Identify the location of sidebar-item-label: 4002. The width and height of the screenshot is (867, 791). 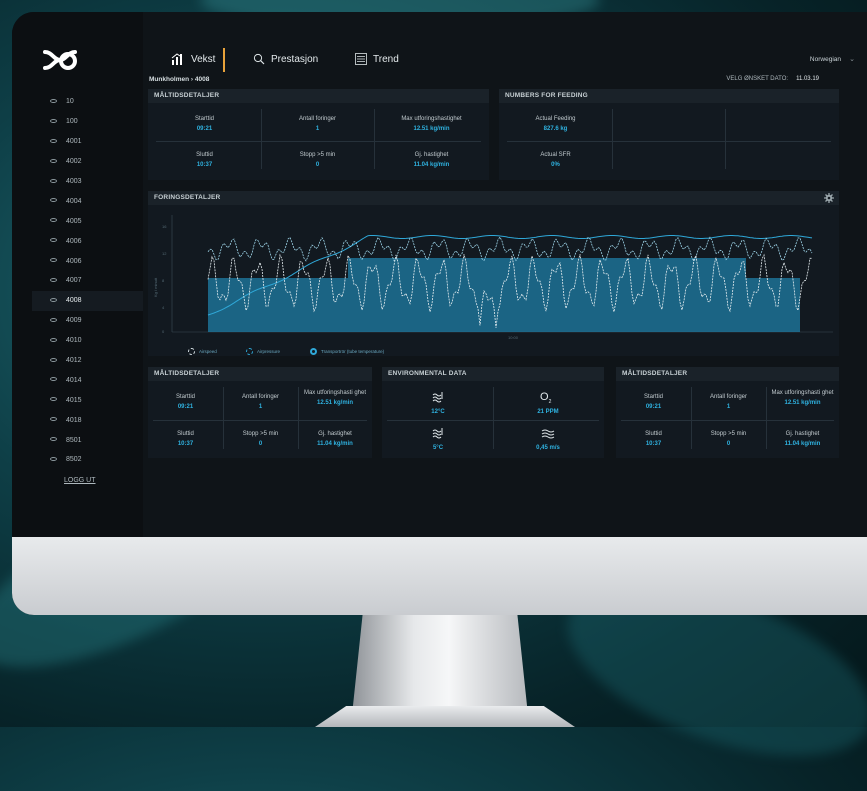
(74, 162).